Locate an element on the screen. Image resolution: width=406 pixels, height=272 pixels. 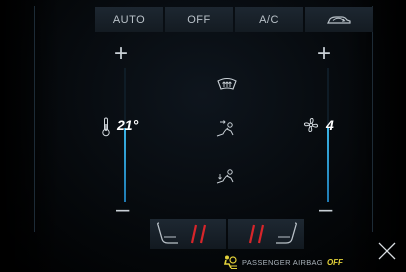
left-edge-line is located at coordinates (34, 119).